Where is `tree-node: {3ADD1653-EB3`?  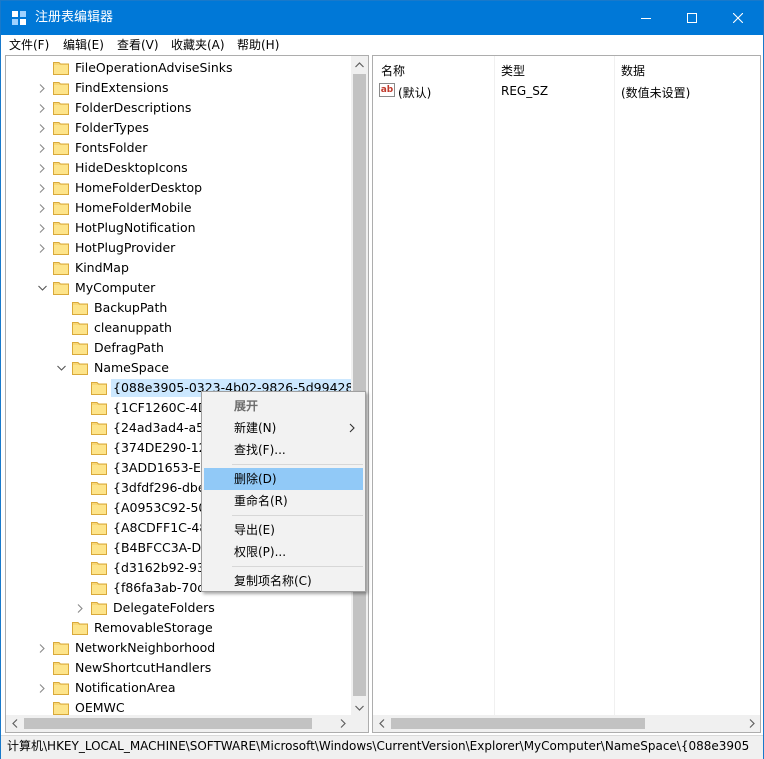 tree-node: {3ADD1653-EB3 is located at coordinates (145, 468).